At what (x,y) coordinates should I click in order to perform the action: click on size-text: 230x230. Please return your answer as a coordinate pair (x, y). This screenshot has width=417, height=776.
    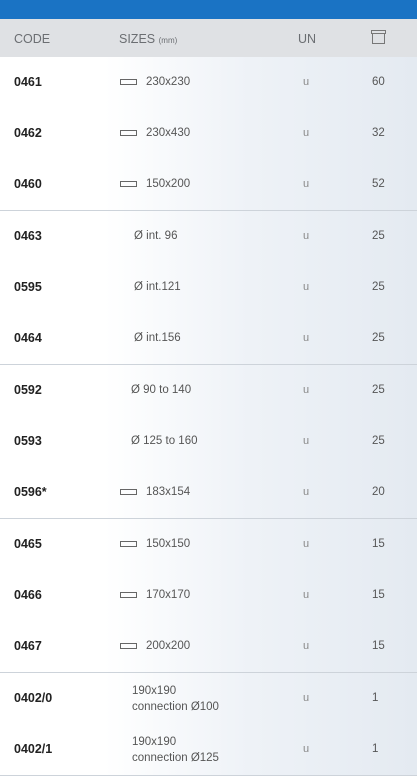
    Looking at the image, I should click on (168, 82).